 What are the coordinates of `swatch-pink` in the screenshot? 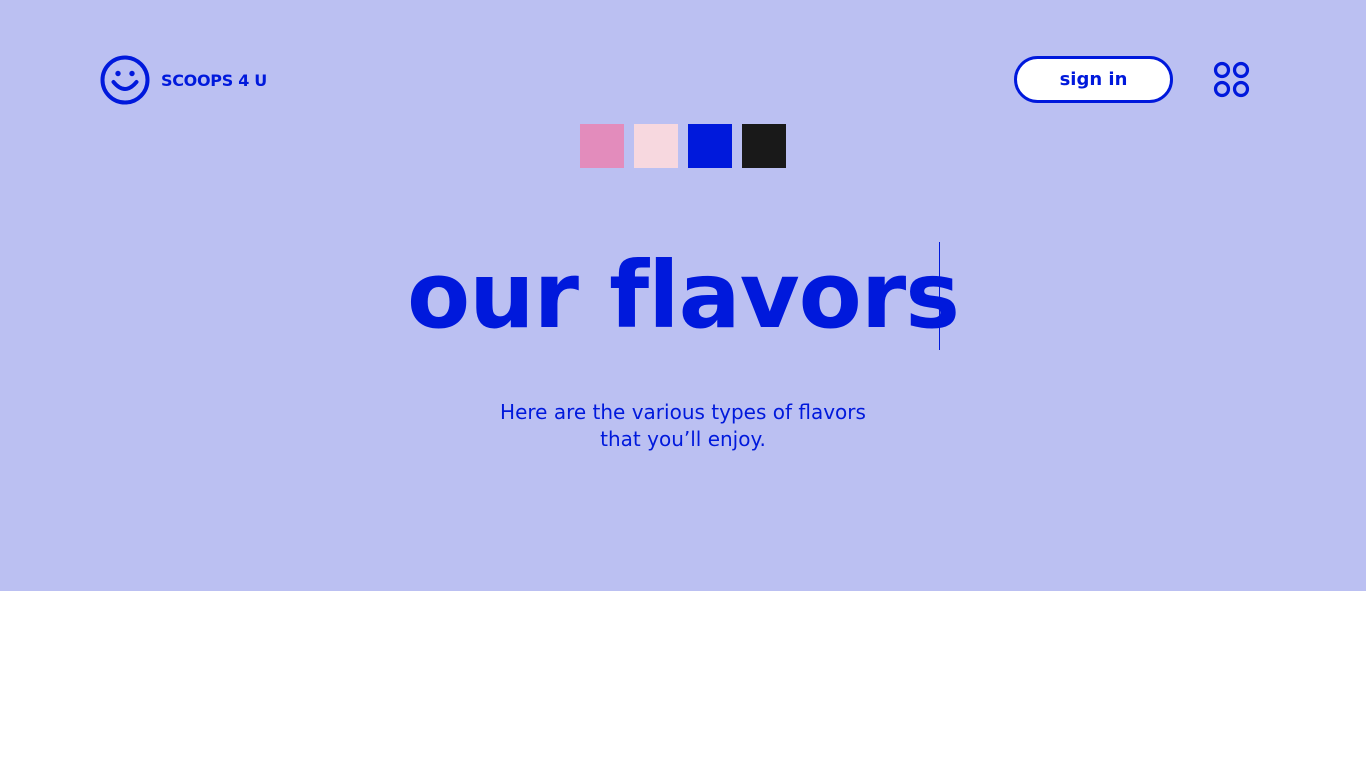 It's located at (602, 146).